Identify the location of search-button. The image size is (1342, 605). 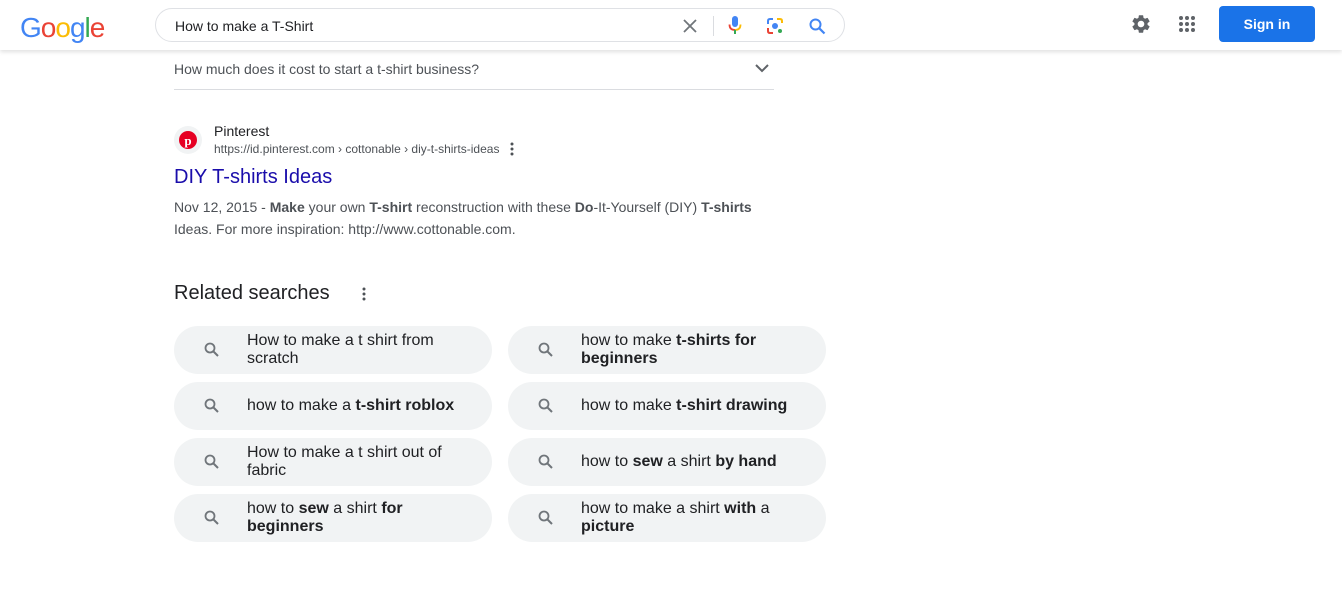
(817, 26).